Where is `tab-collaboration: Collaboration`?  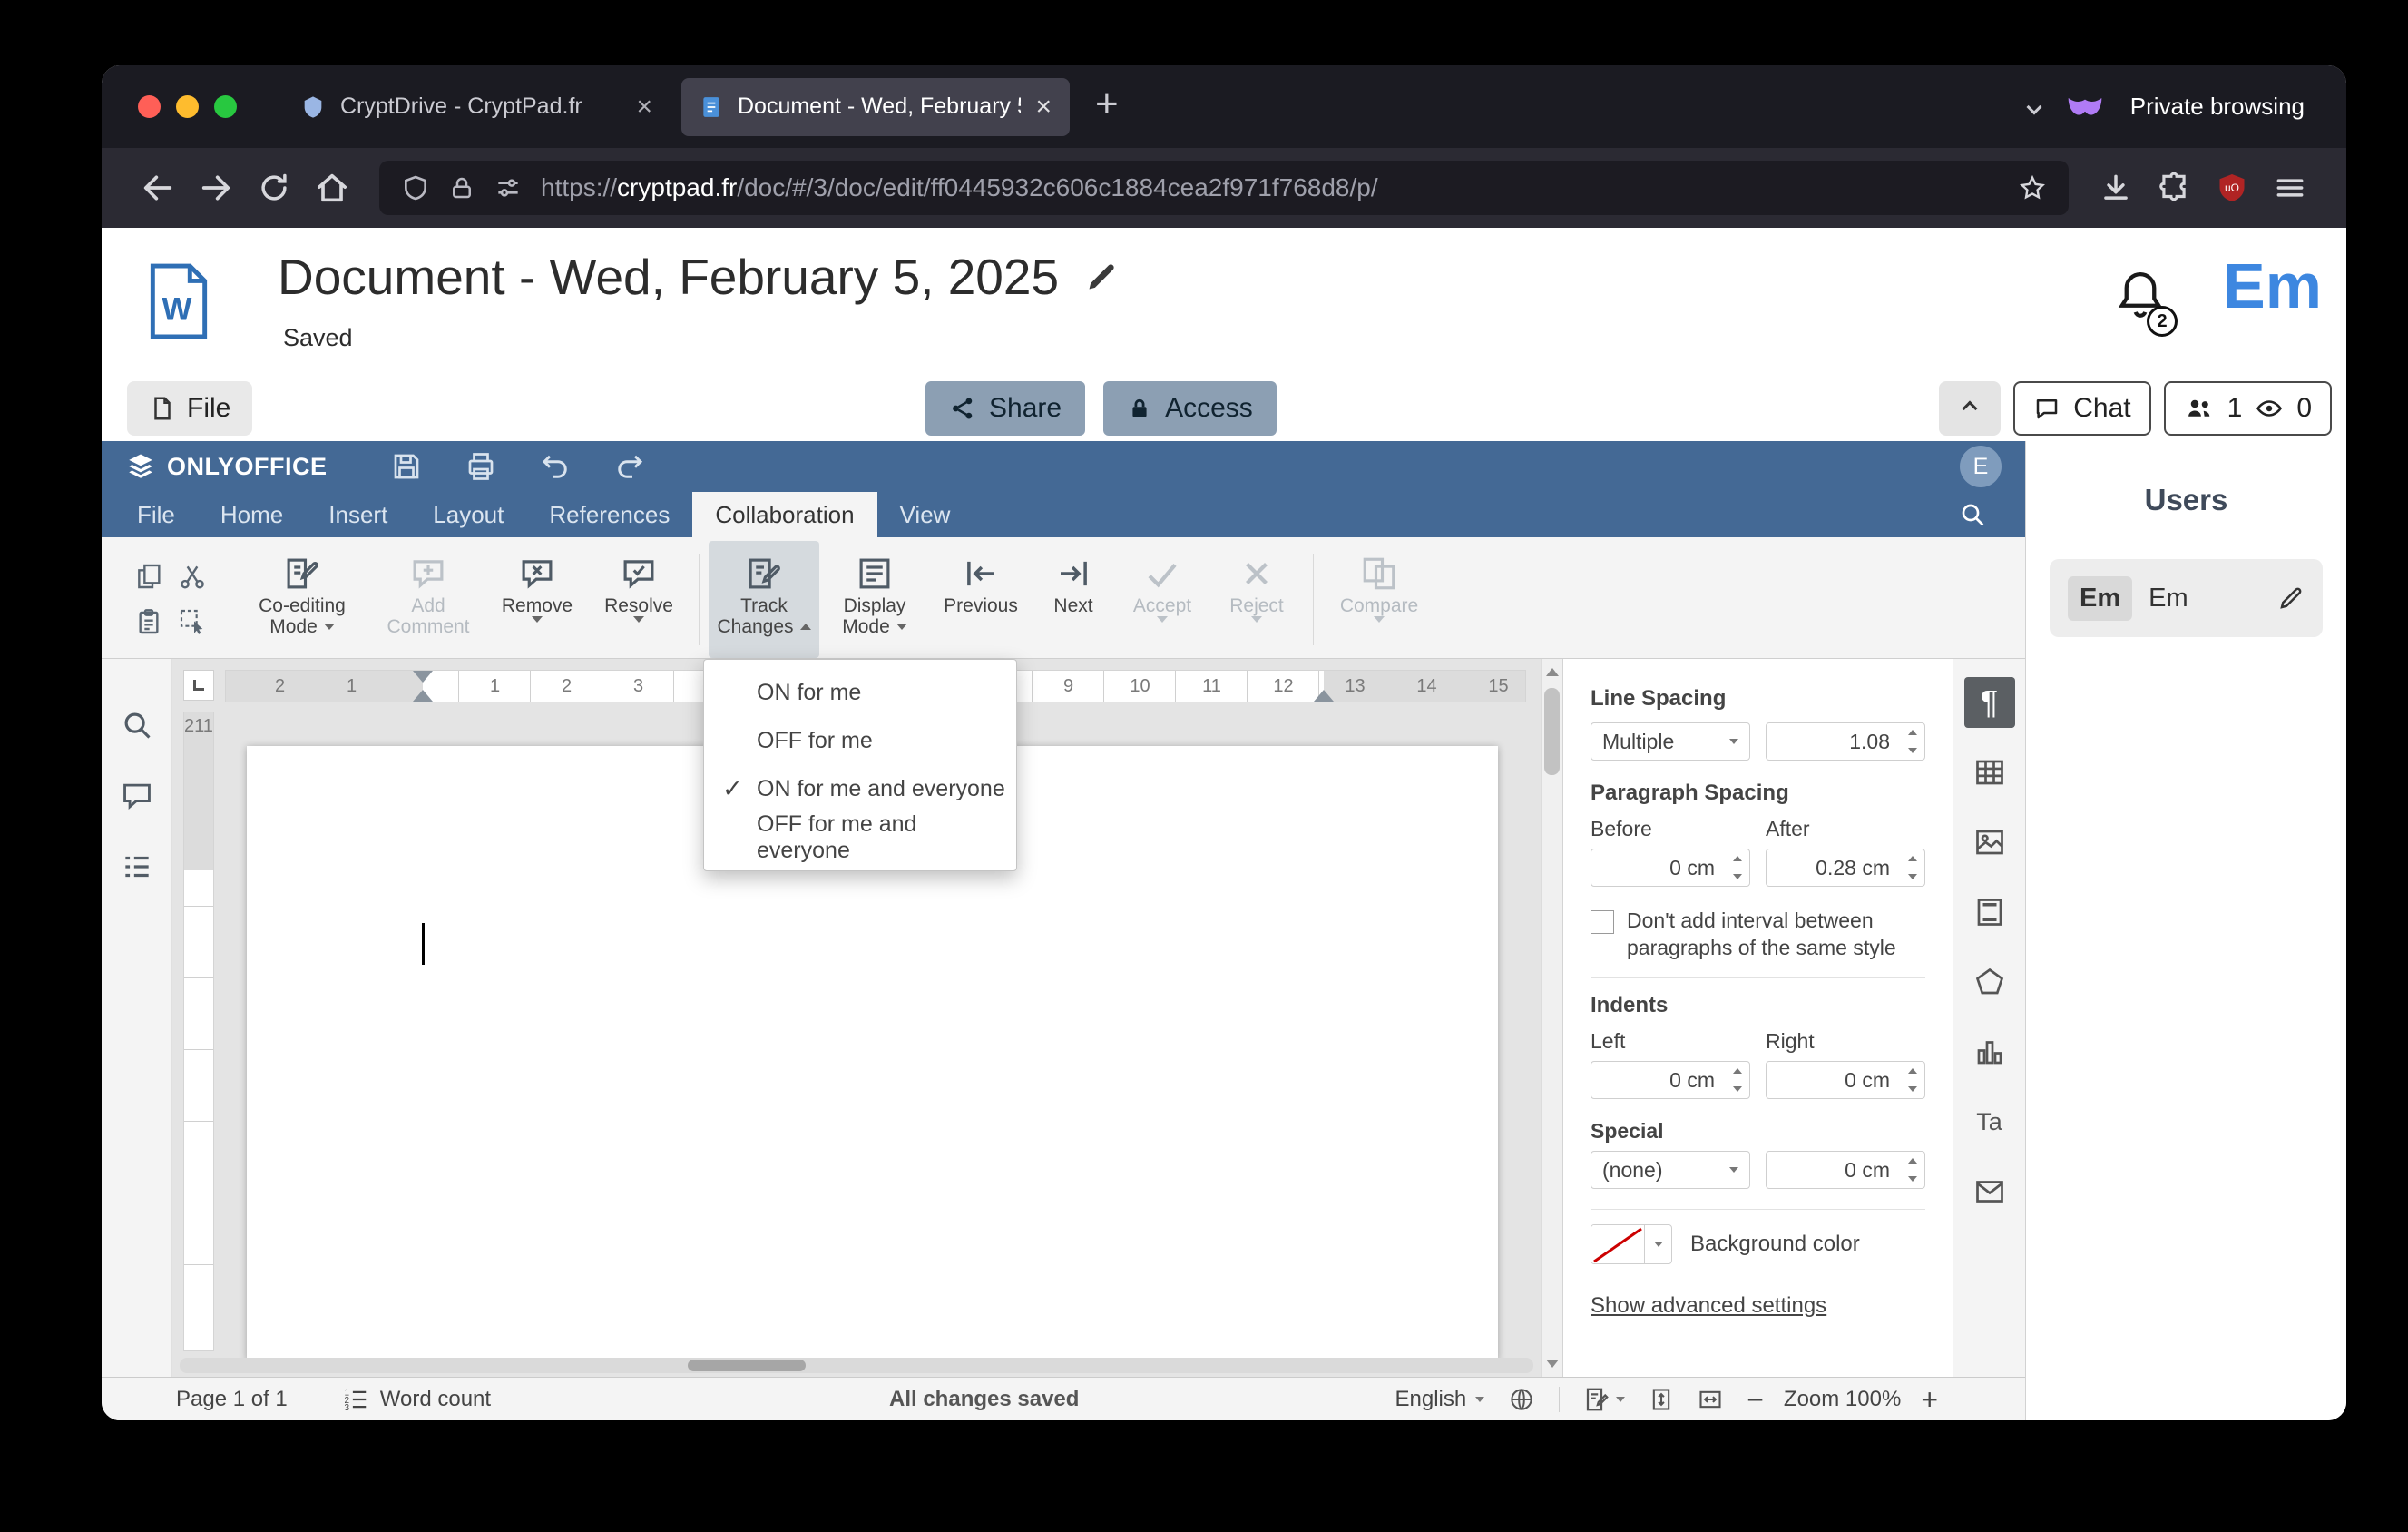 tab-collaboration: Collaboration is located at coordinates (785, 514).